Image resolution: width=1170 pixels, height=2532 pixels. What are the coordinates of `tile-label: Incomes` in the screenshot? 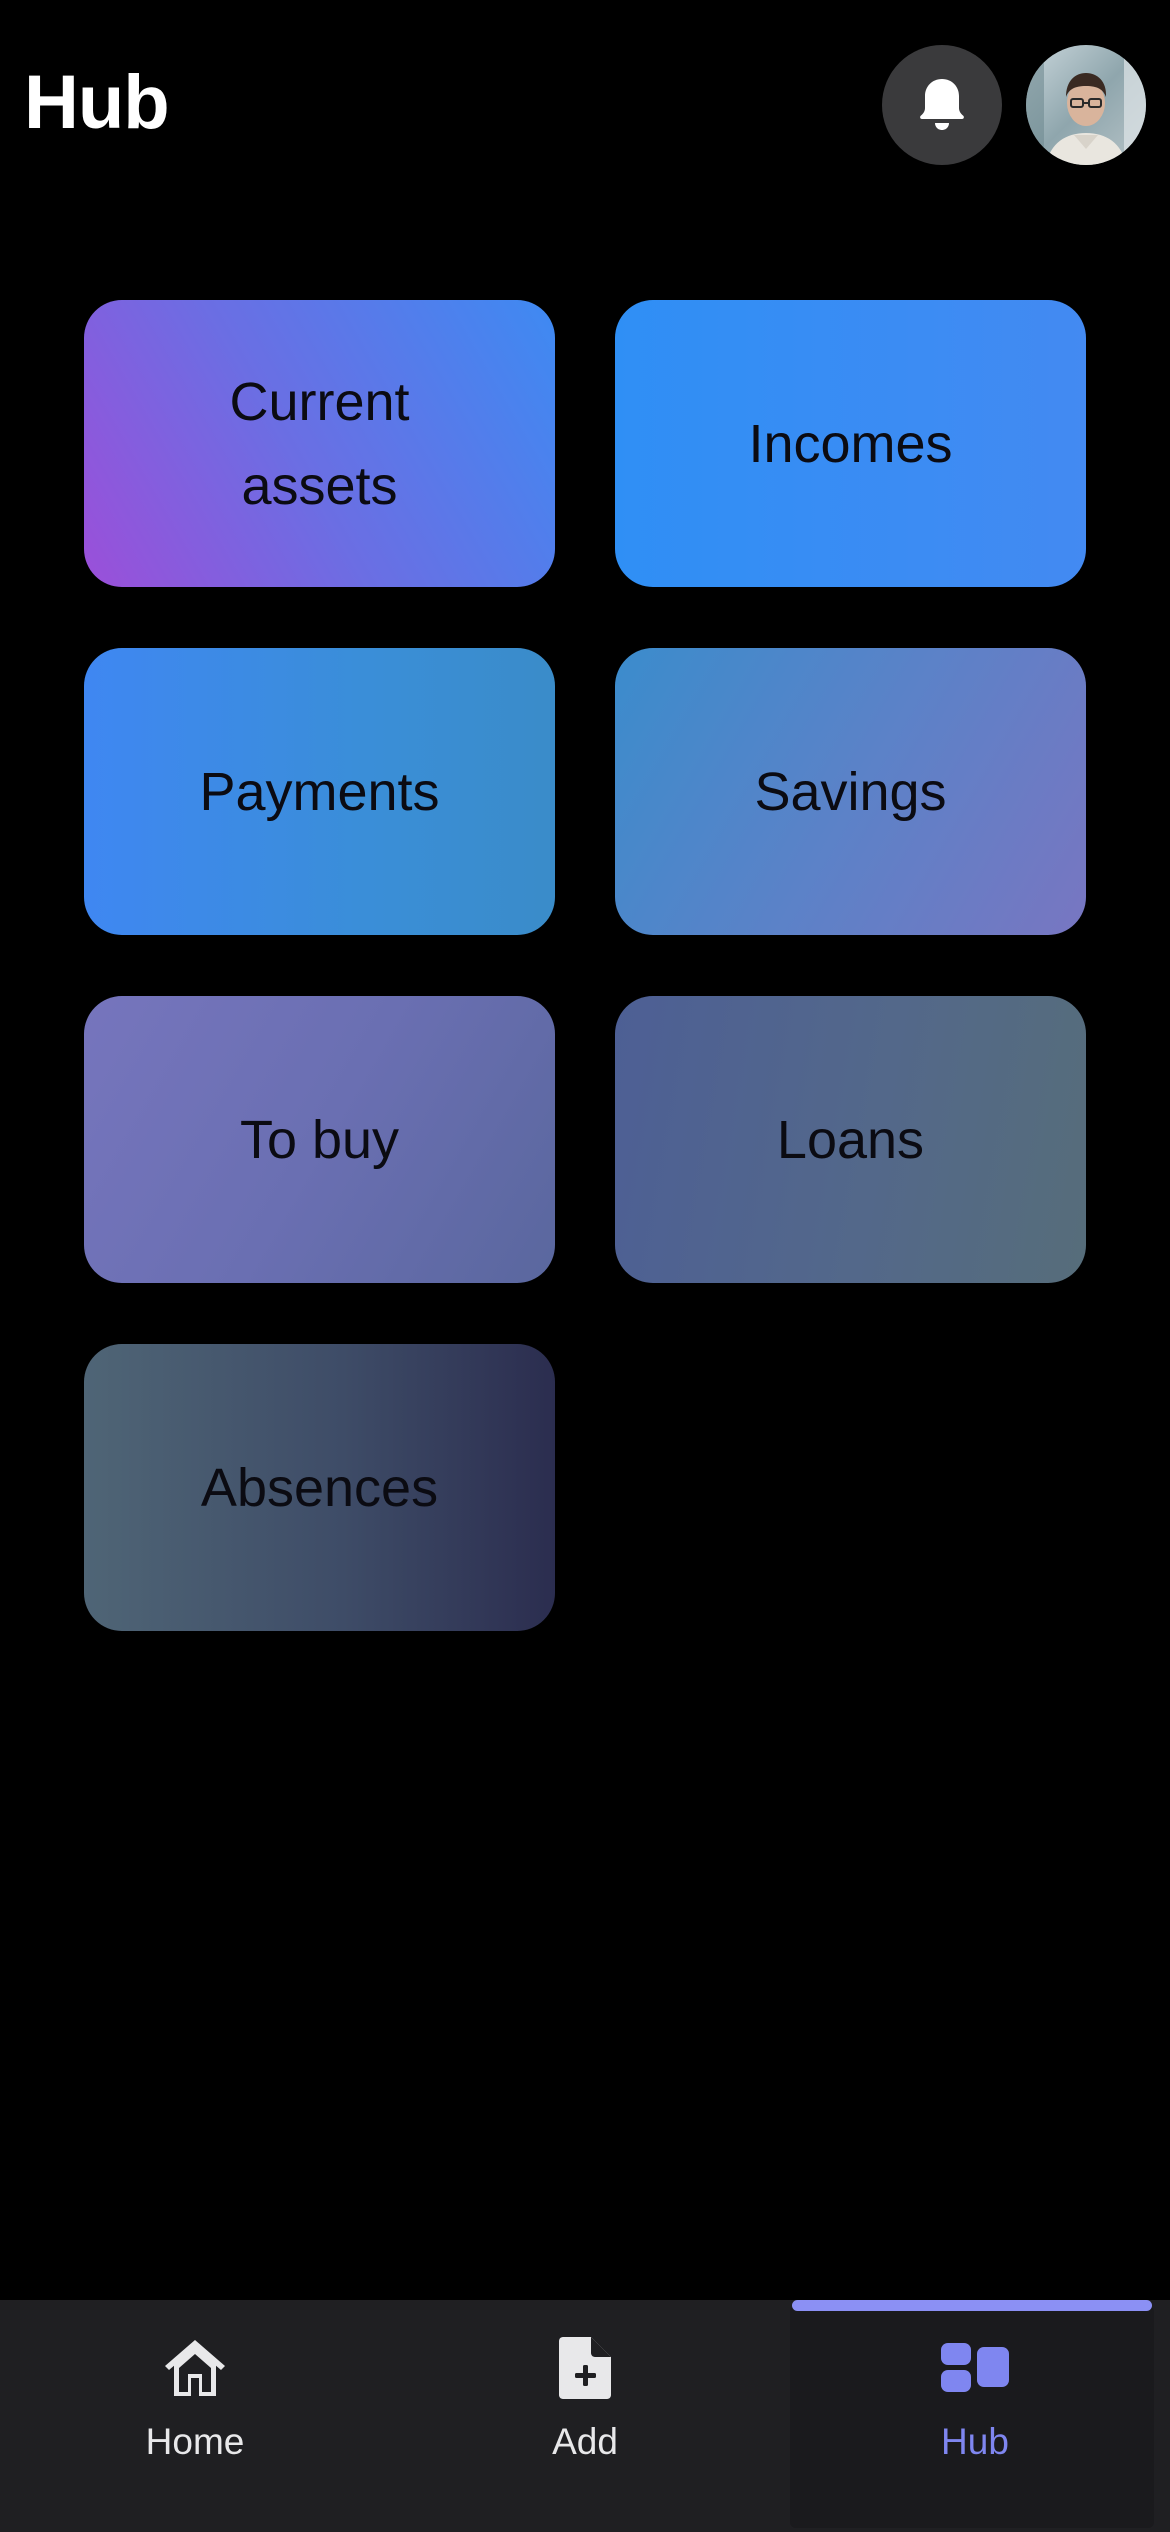 It's located at (850, 443).